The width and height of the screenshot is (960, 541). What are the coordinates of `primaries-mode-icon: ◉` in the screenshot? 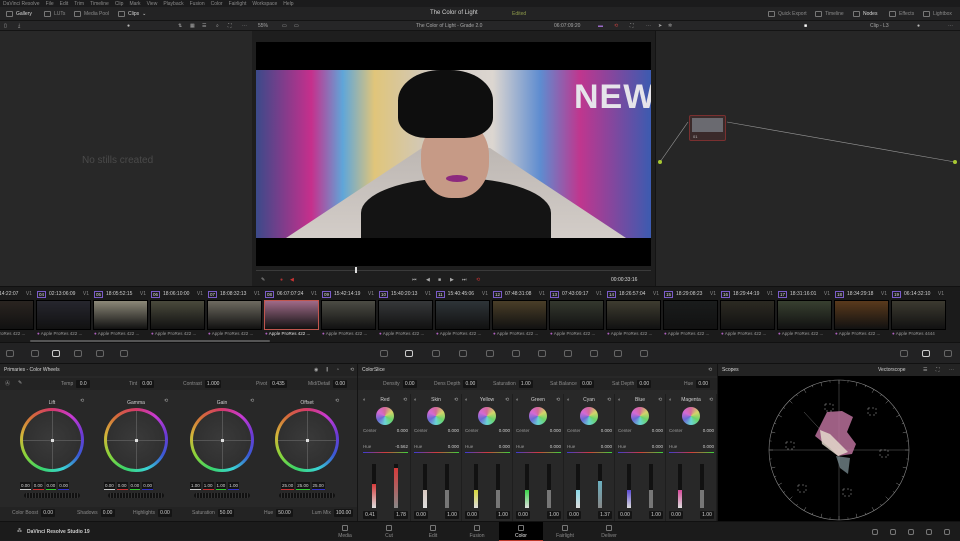 It's located at (316, 370).